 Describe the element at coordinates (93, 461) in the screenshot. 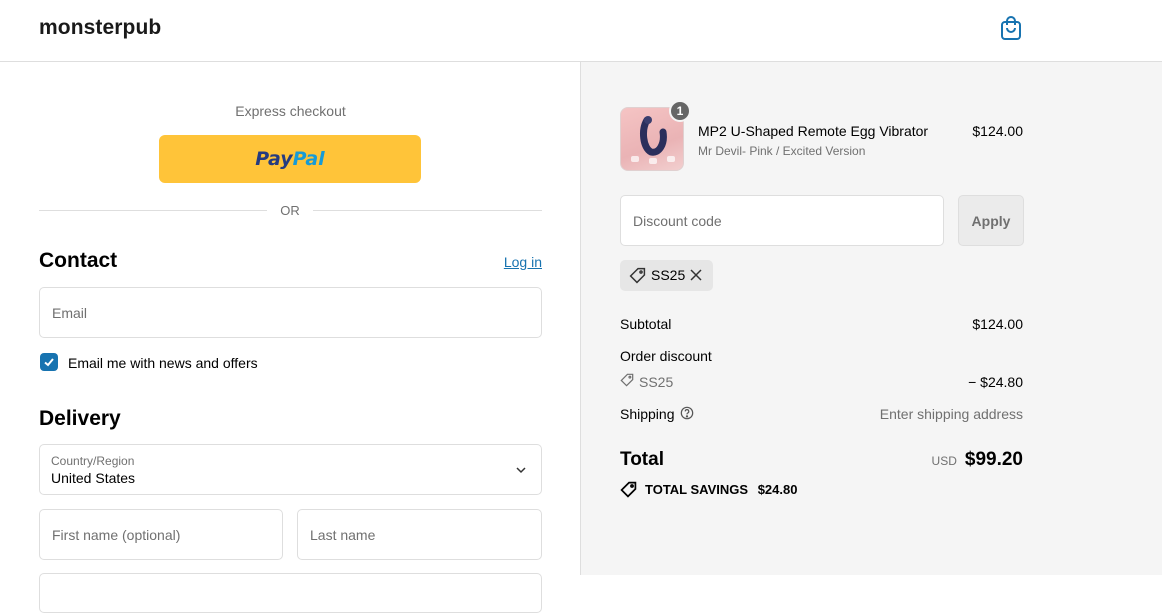

I see `country-label: Country/Region` at that location.